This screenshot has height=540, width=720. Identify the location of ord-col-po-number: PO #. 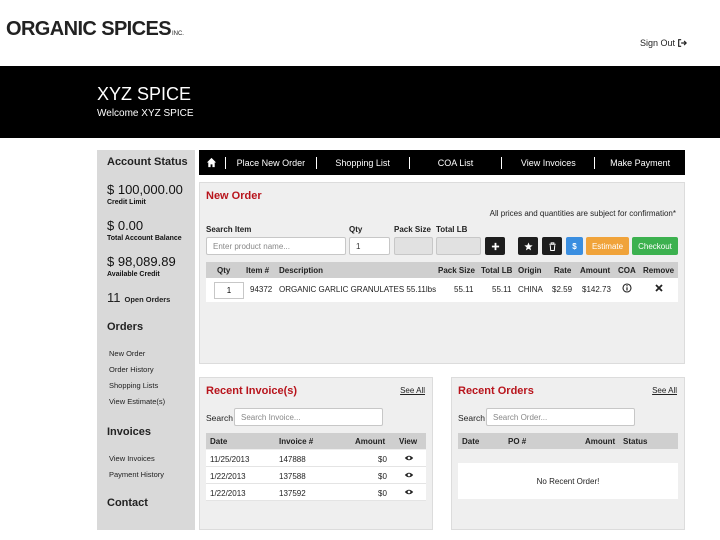
(517, 441).